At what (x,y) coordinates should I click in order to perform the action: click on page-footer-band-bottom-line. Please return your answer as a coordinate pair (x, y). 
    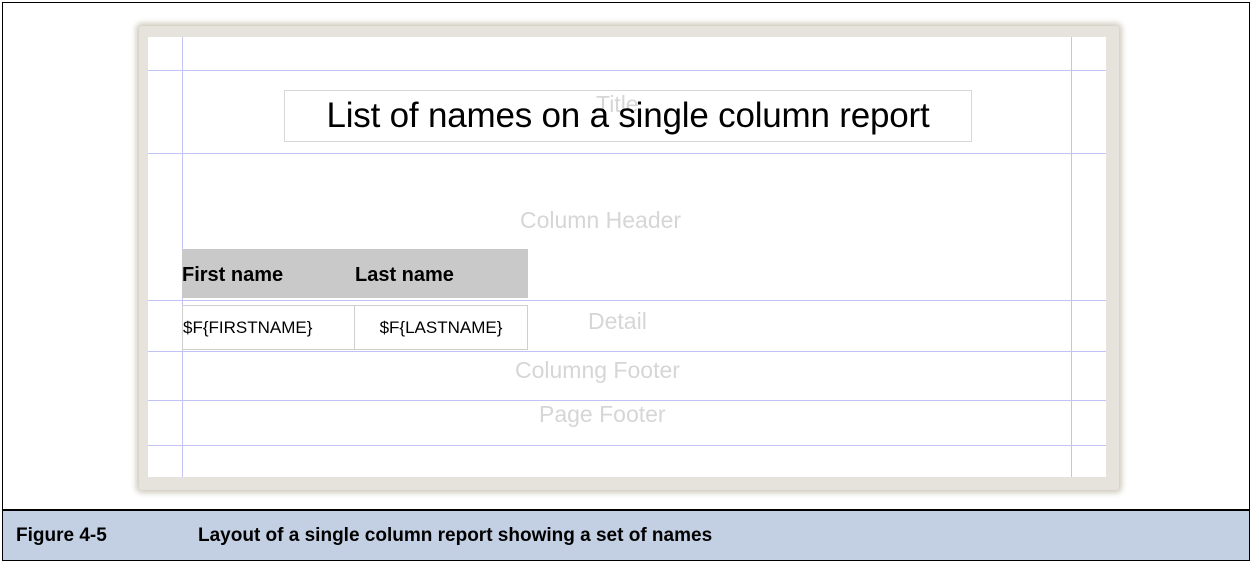
    Looking at the image, I should click on (627, 445).